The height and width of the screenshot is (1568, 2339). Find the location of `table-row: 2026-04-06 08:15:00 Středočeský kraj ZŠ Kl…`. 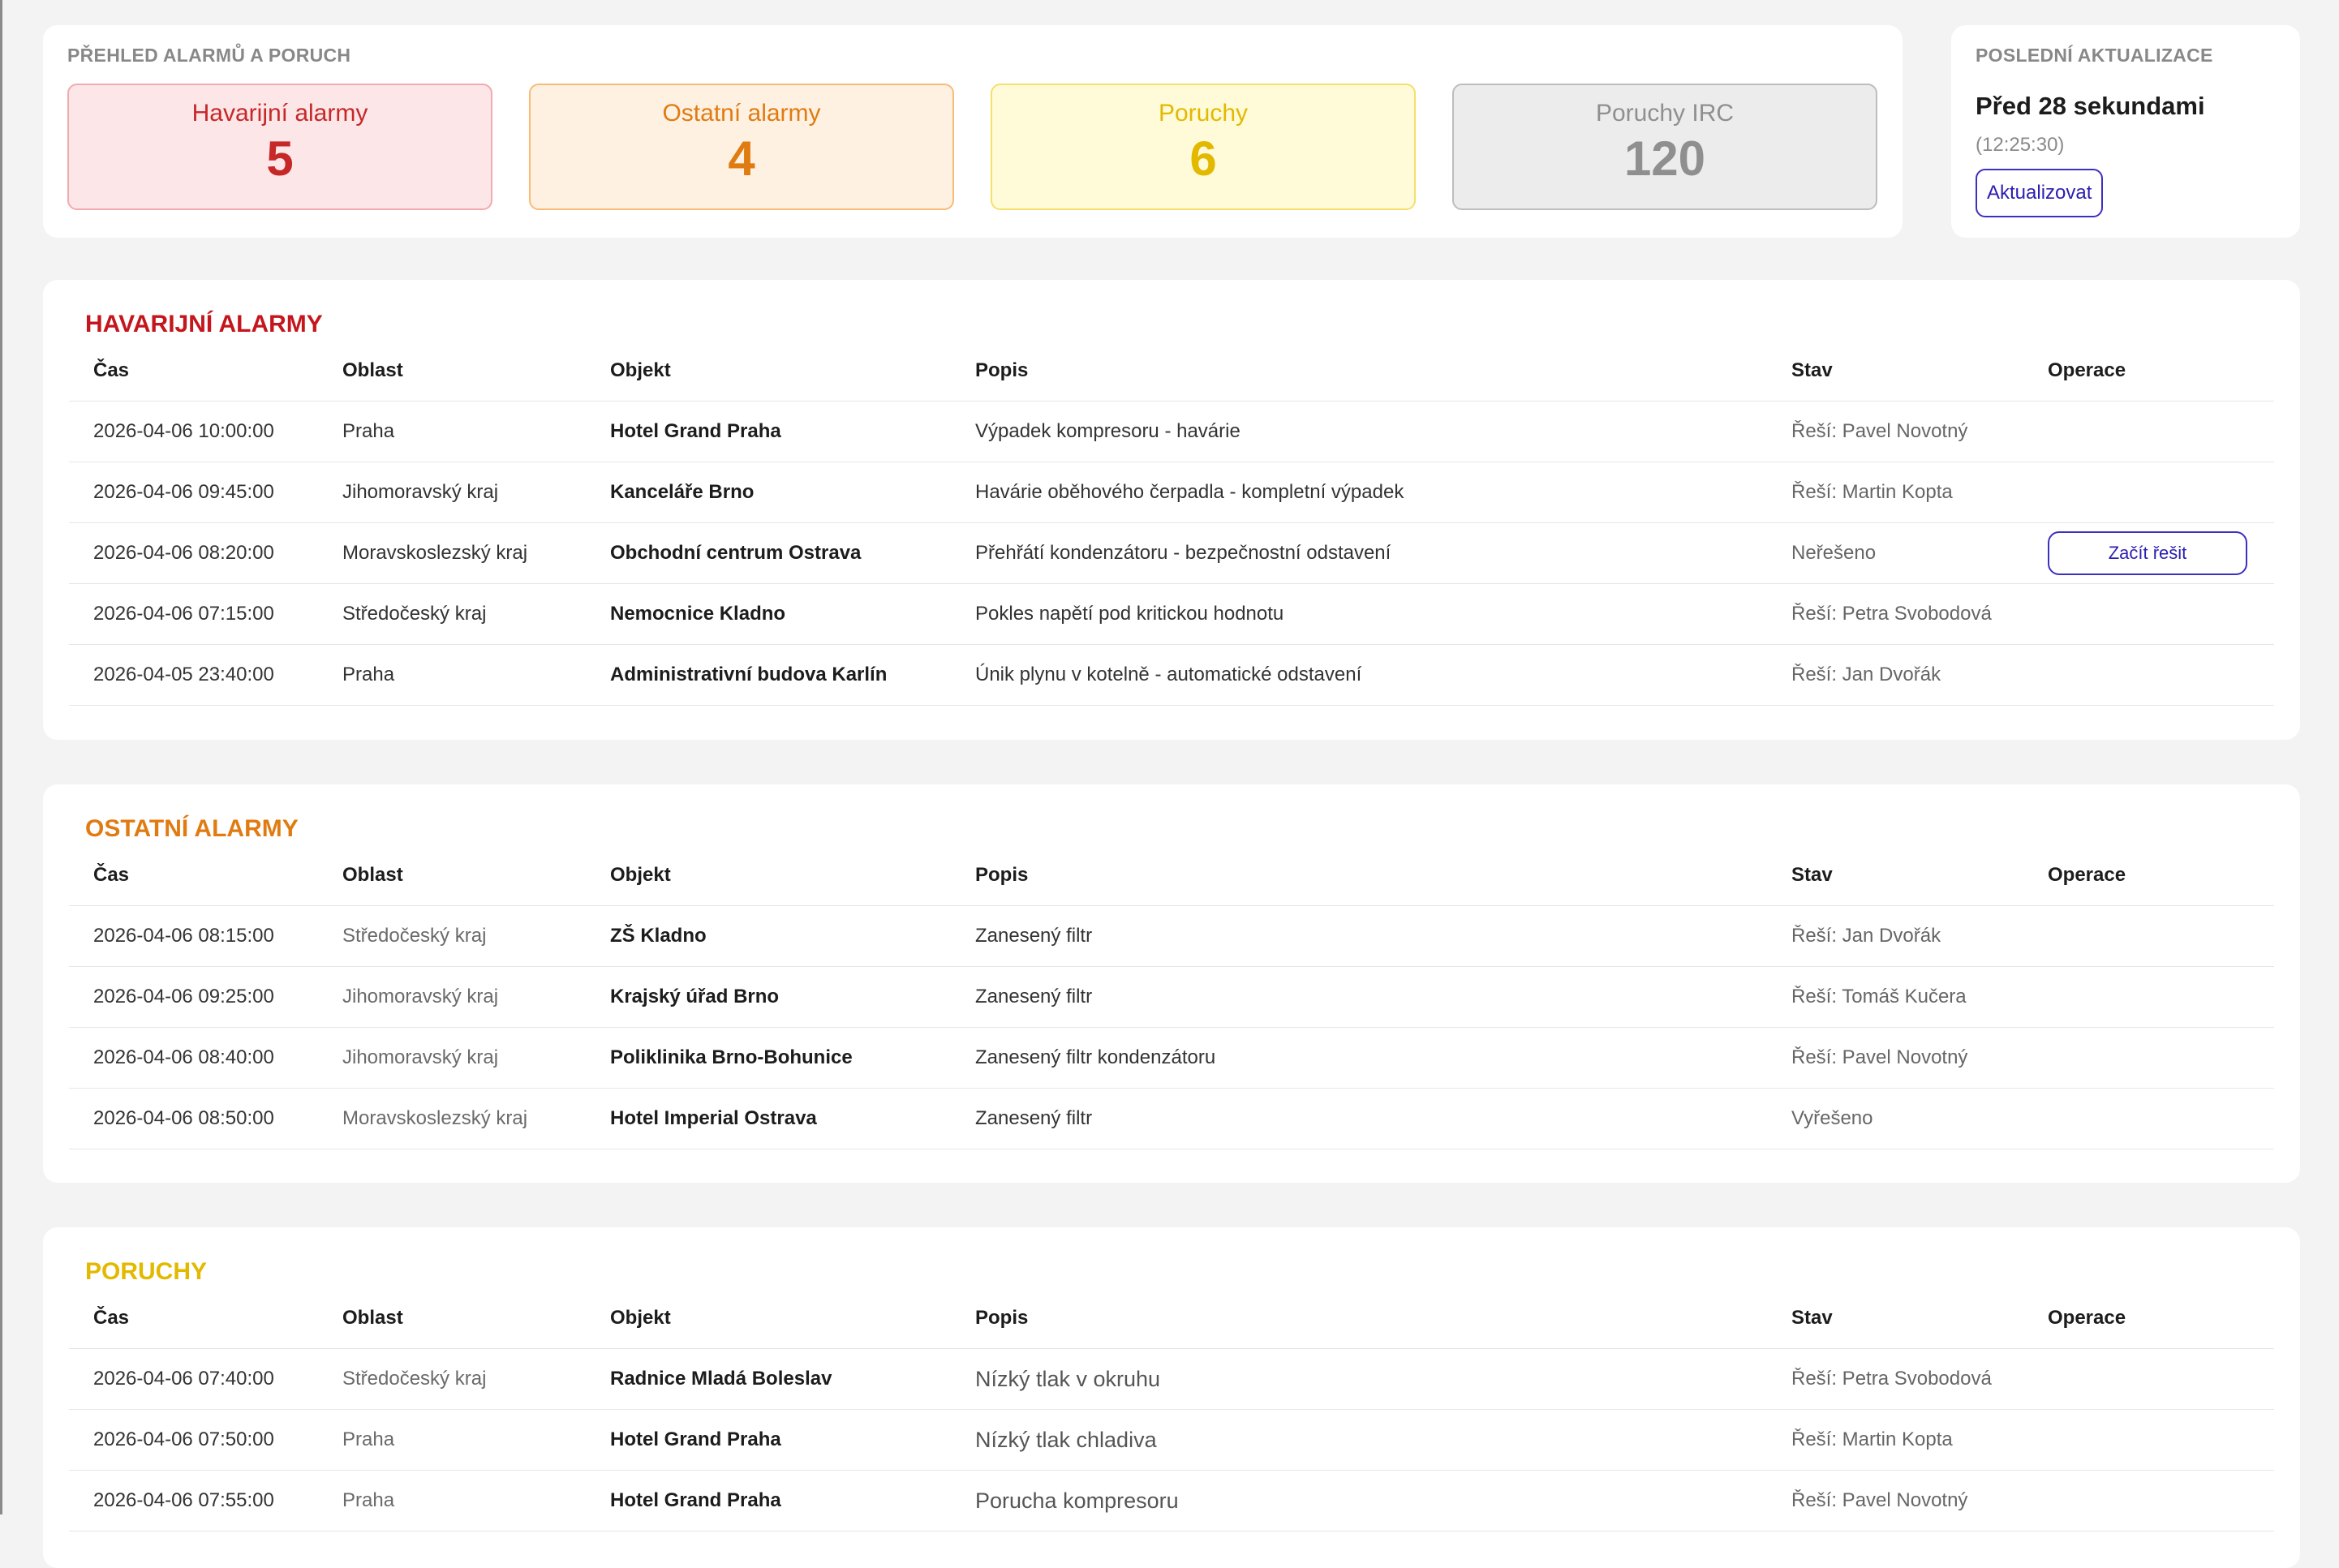

table-row: 2026-04-06 08:15:00 Středočeský kraj ZŠ Kl… is located at coordinates (1171, 936).